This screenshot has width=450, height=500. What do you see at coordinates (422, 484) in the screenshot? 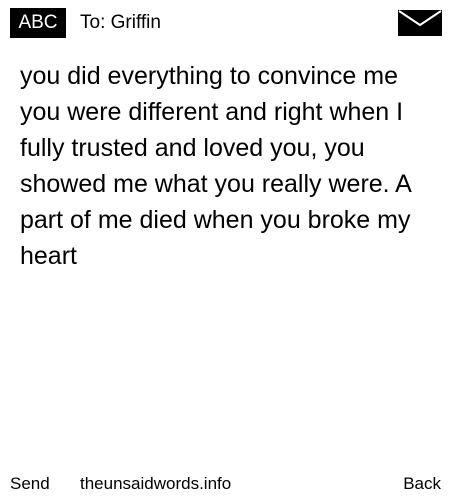
I see `back-button: Back` at bounding box center [422, 484].